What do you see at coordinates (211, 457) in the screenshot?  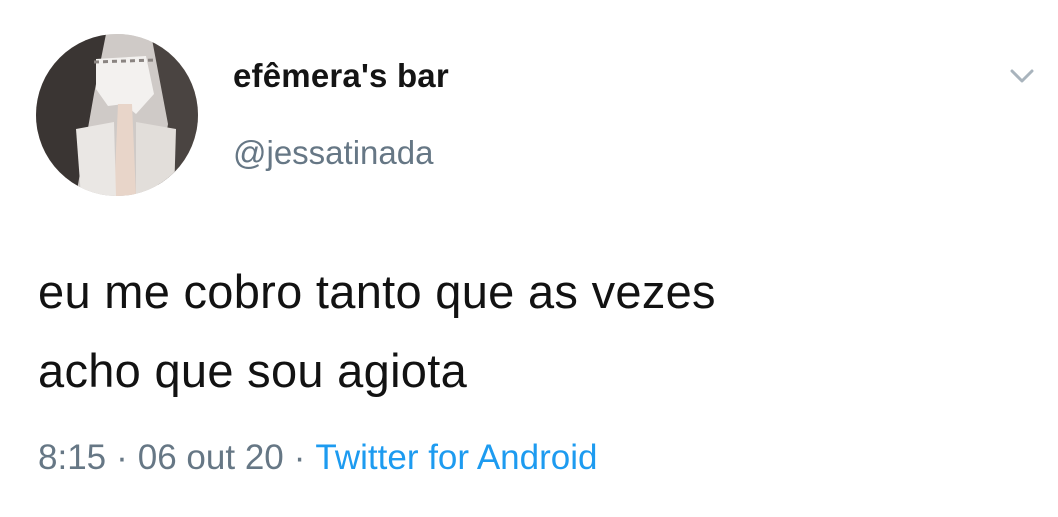 I see `tweet-date: 06 out 20` at bounding box center [211, 457].